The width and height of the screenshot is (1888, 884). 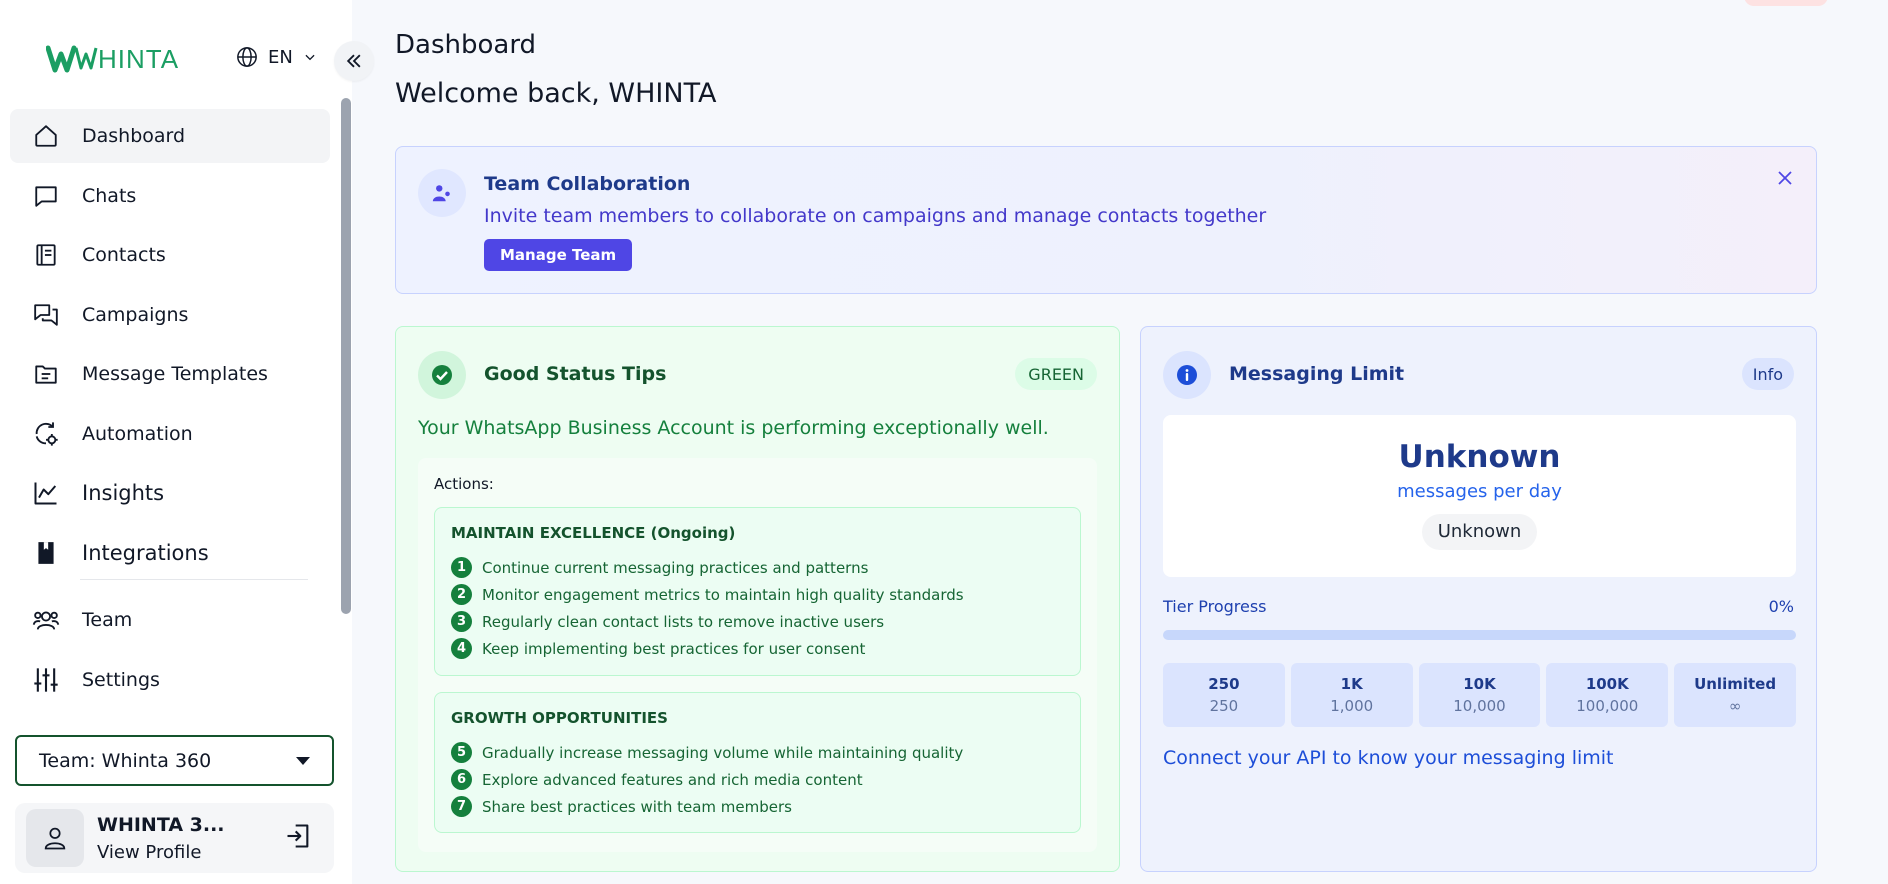 What do you see at coordinates (107, 620) in the screenshot?
I see `sidebar-item-label: Team` at bounding box center [107, 620].